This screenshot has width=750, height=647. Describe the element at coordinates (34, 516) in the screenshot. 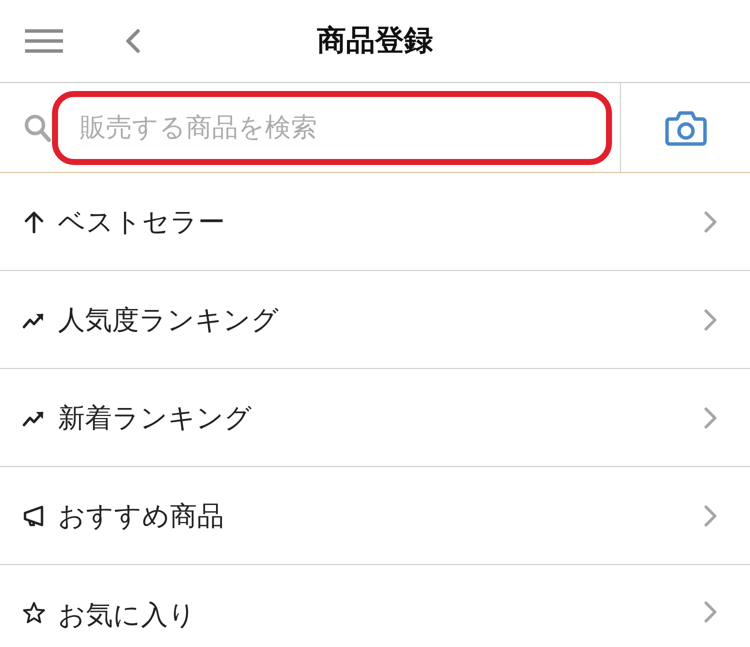

I see `megaphone-icon` at that location.